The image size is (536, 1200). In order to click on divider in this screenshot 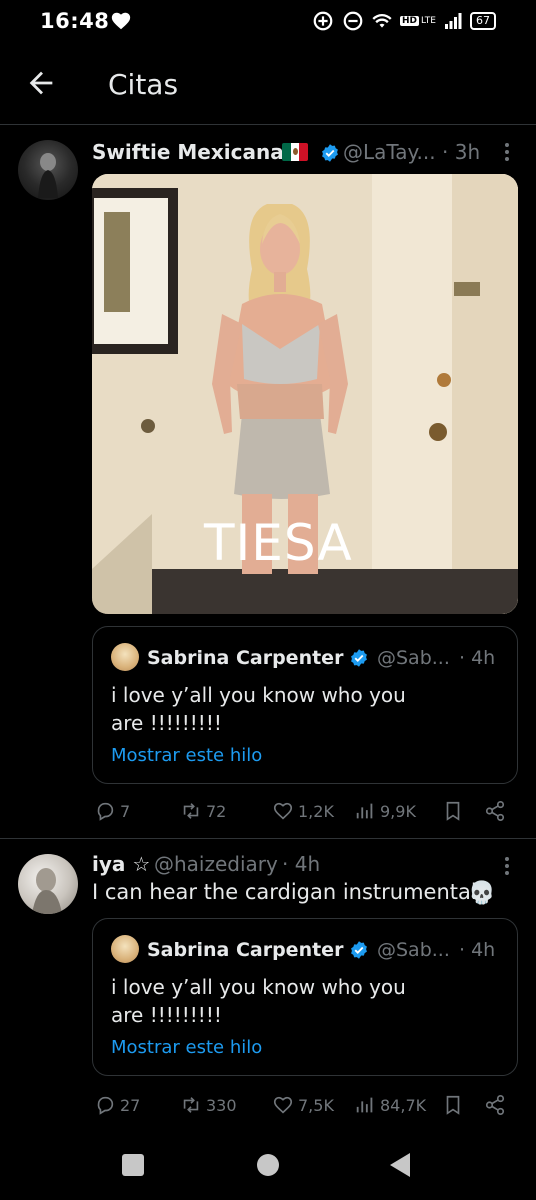, I will do `click(268, 838)`.